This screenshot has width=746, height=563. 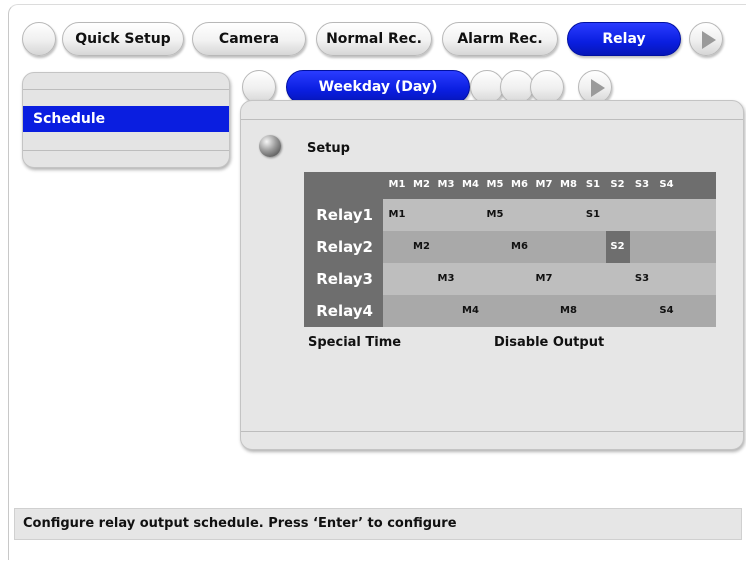 What do you see at coordinates (495, 184) in the screenshot?
I see `column-header: M5` at bounding box center [495, 184].